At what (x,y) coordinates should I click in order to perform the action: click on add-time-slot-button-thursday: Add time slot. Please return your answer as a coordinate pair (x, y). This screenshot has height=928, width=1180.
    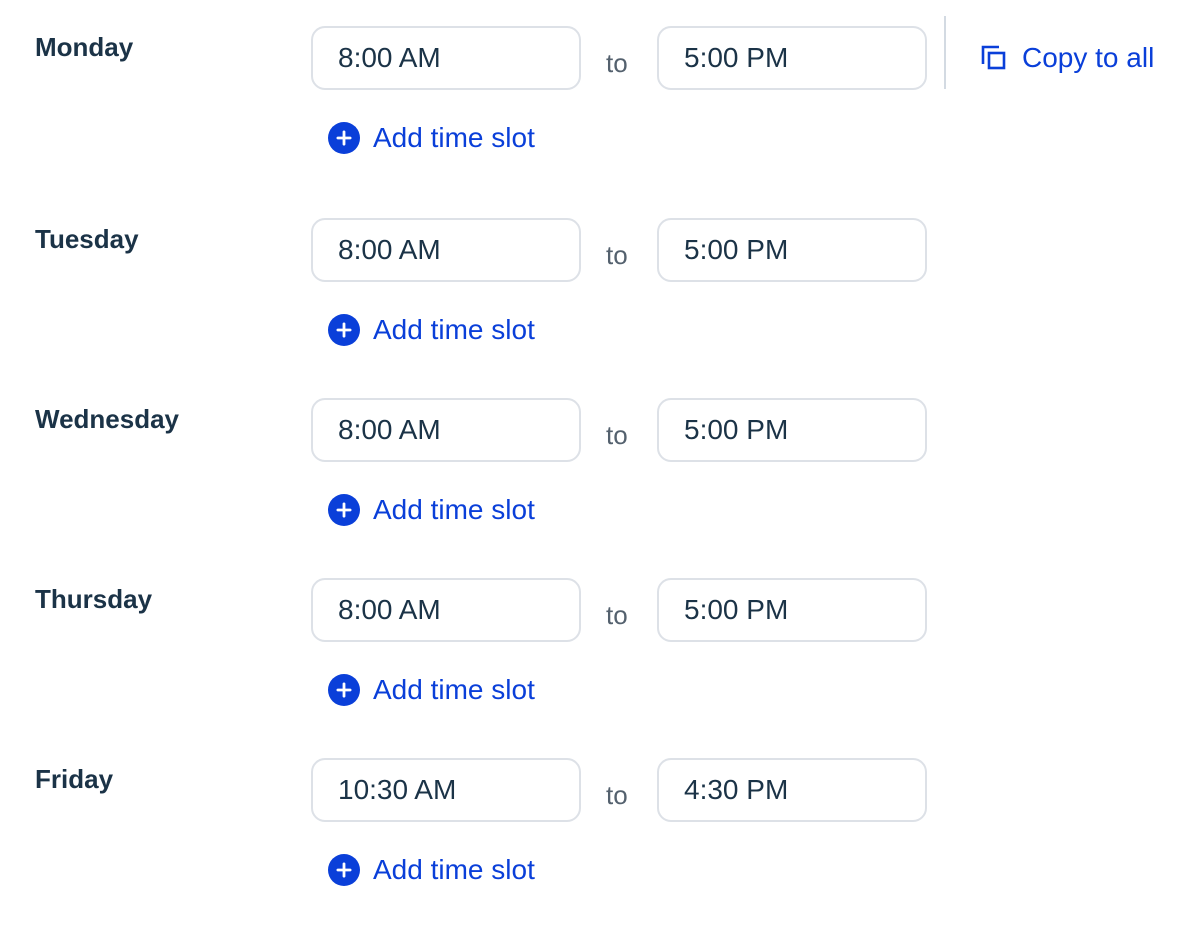
    Looking at the image, I should click on (431, 690).